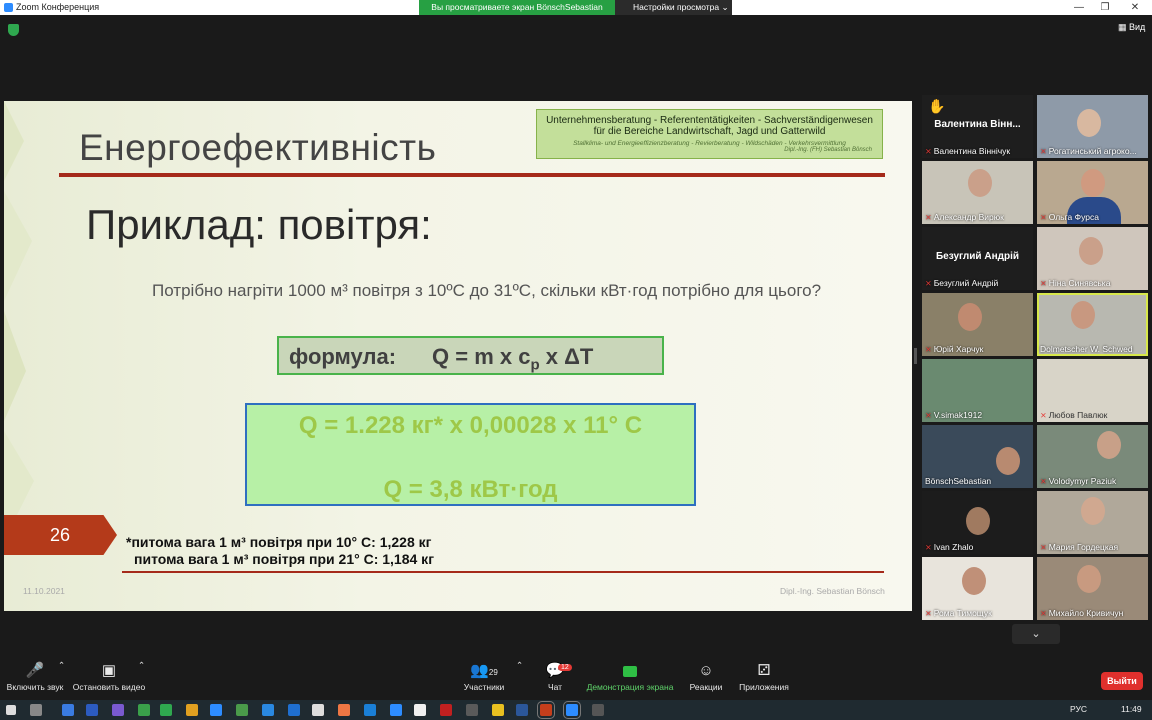 The image size is (1152, 720). Describe the element at coordinates (764, 676) in the screenshot. I see `apps-button: ⚂ Приложения` at that location.